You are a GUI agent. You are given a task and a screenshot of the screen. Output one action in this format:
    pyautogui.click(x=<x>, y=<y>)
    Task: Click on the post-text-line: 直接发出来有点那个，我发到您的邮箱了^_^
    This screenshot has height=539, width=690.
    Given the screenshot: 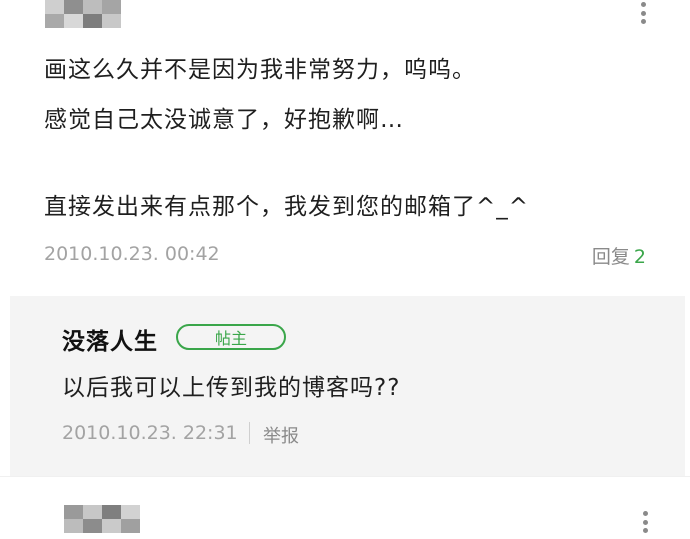 What is the action you would take?
    pyautogui.click(x=287, y=207)
    